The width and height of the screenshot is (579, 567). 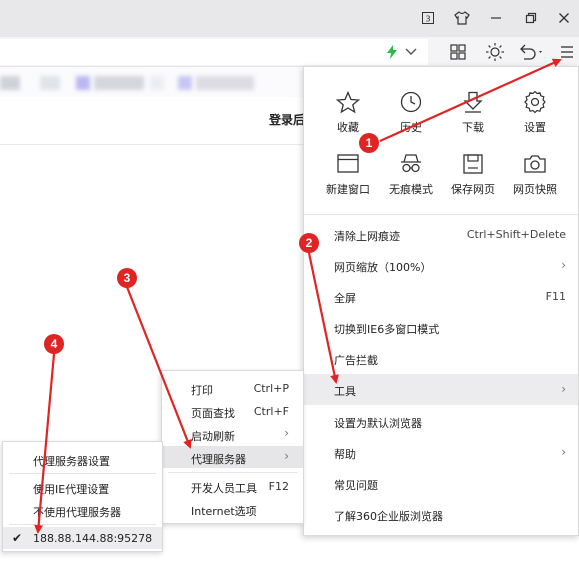 I want to click on menu-item-auto-refresh: 启动刷新 ›, so click(x=232, y=434).